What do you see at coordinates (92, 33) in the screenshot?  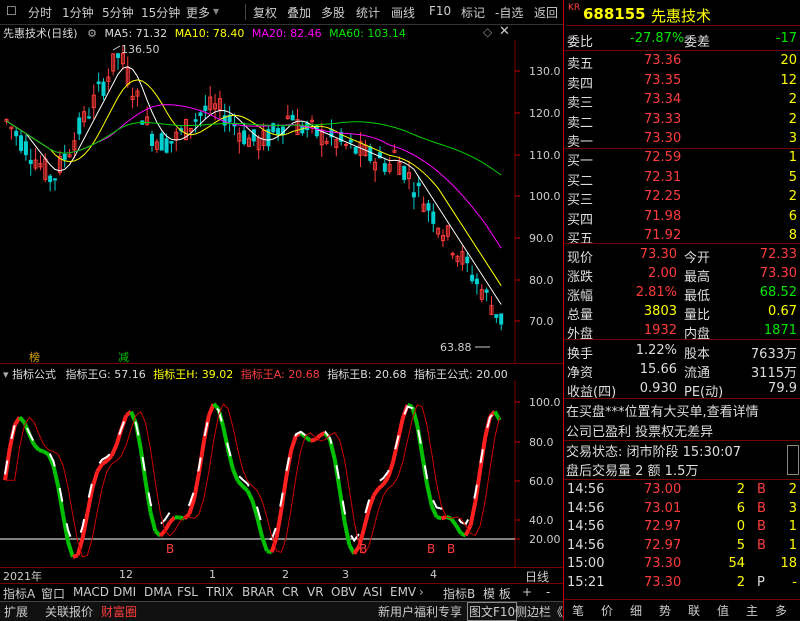 I see `gear-icon: ⚙` at bounding box center [92, 33].